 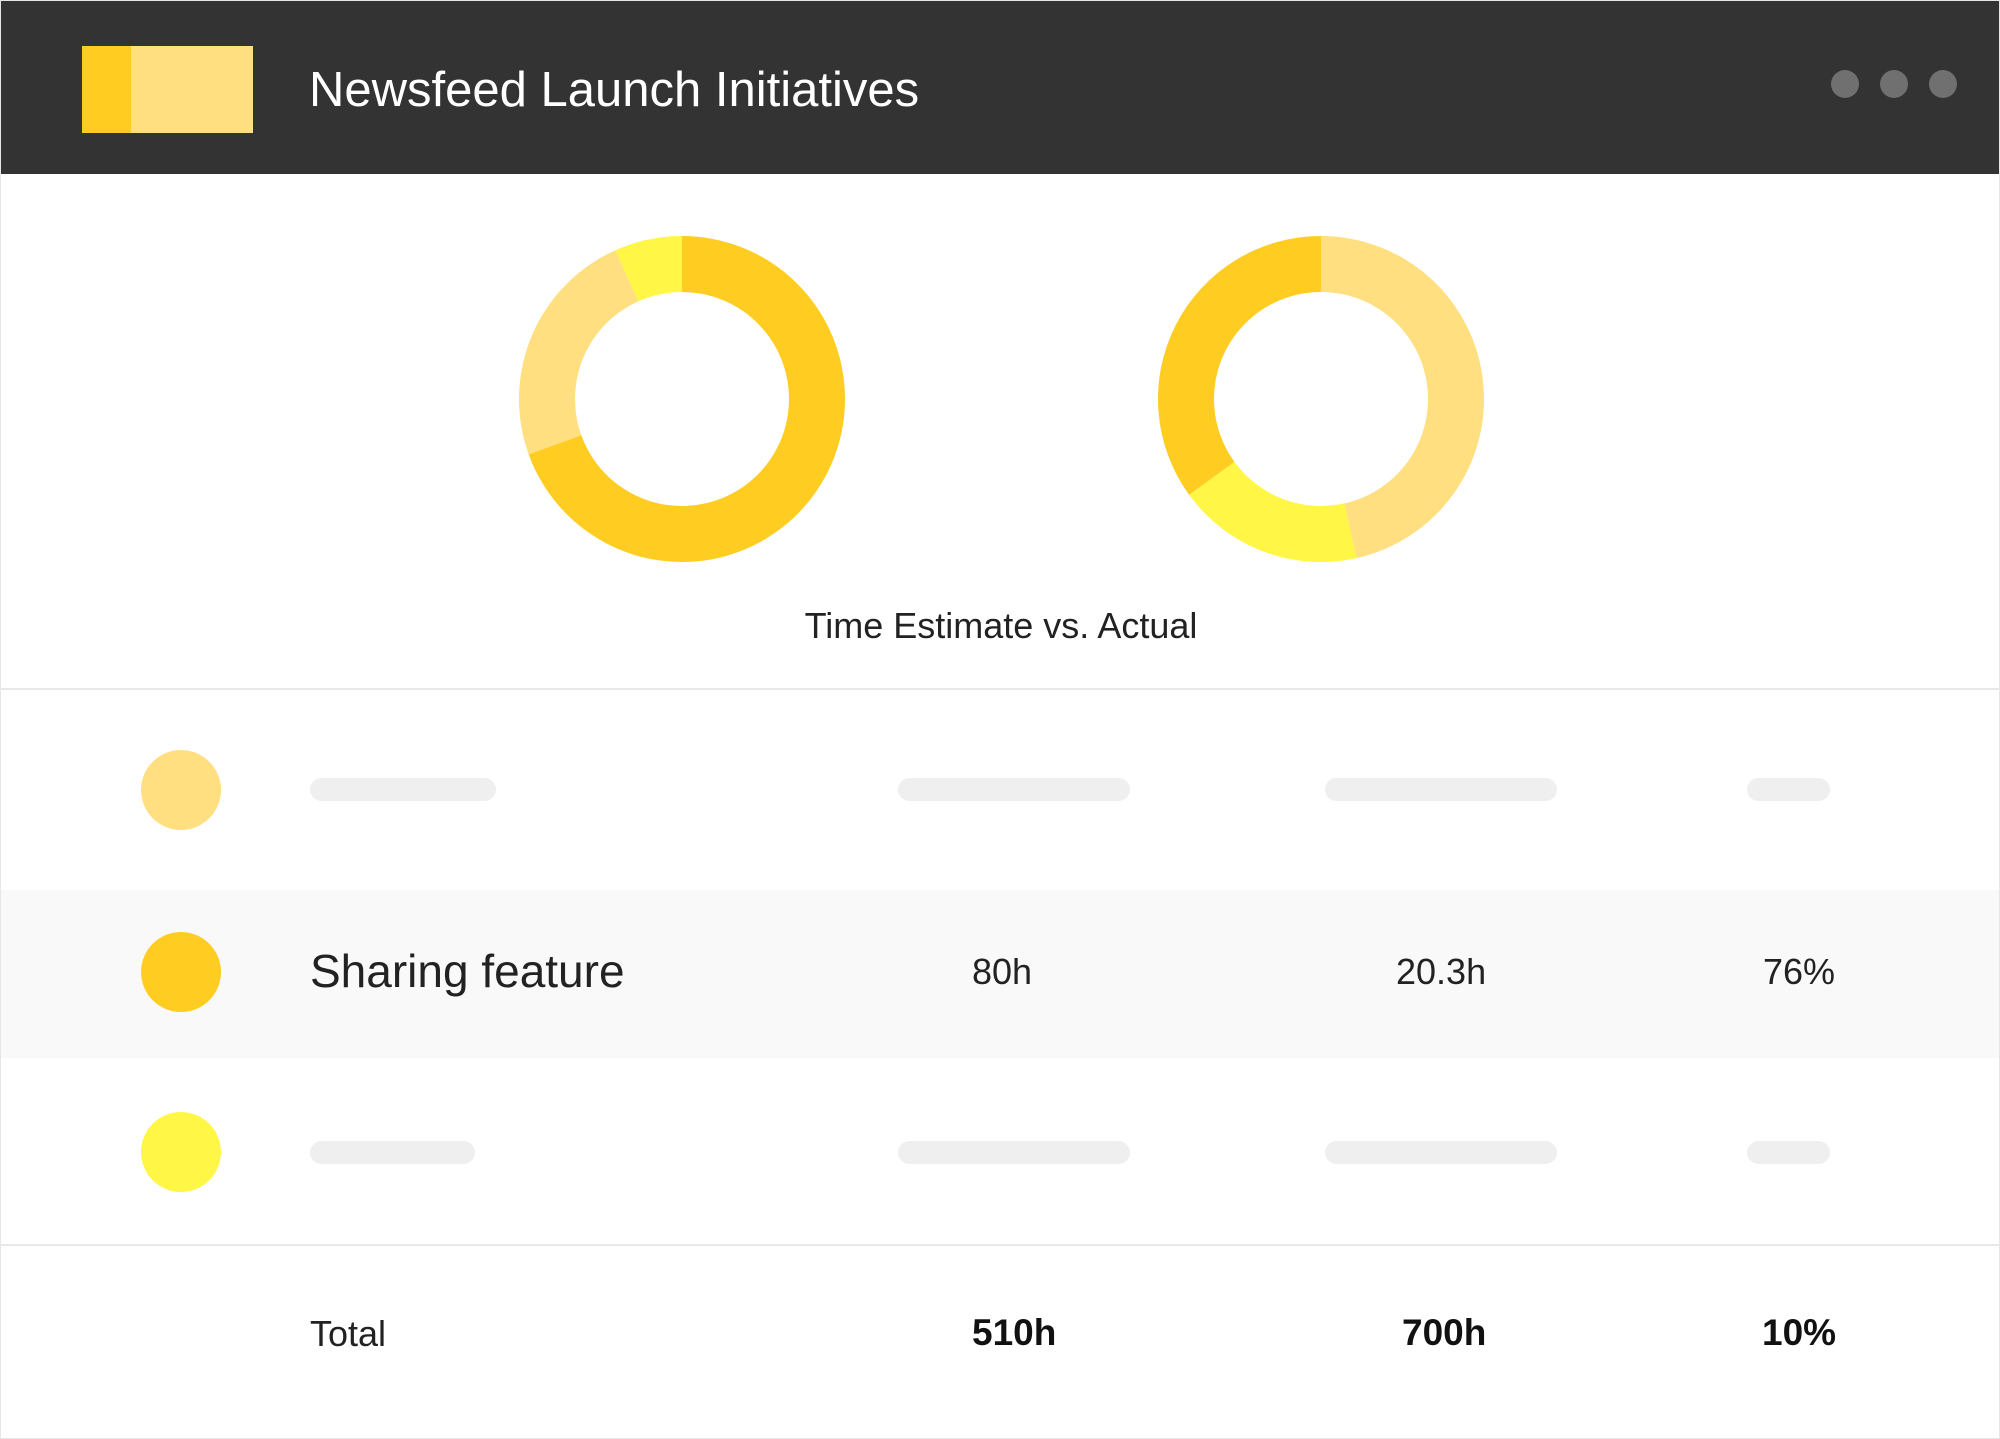 I want to click on estimate-value: 80h, so click(x=1002, y=971).